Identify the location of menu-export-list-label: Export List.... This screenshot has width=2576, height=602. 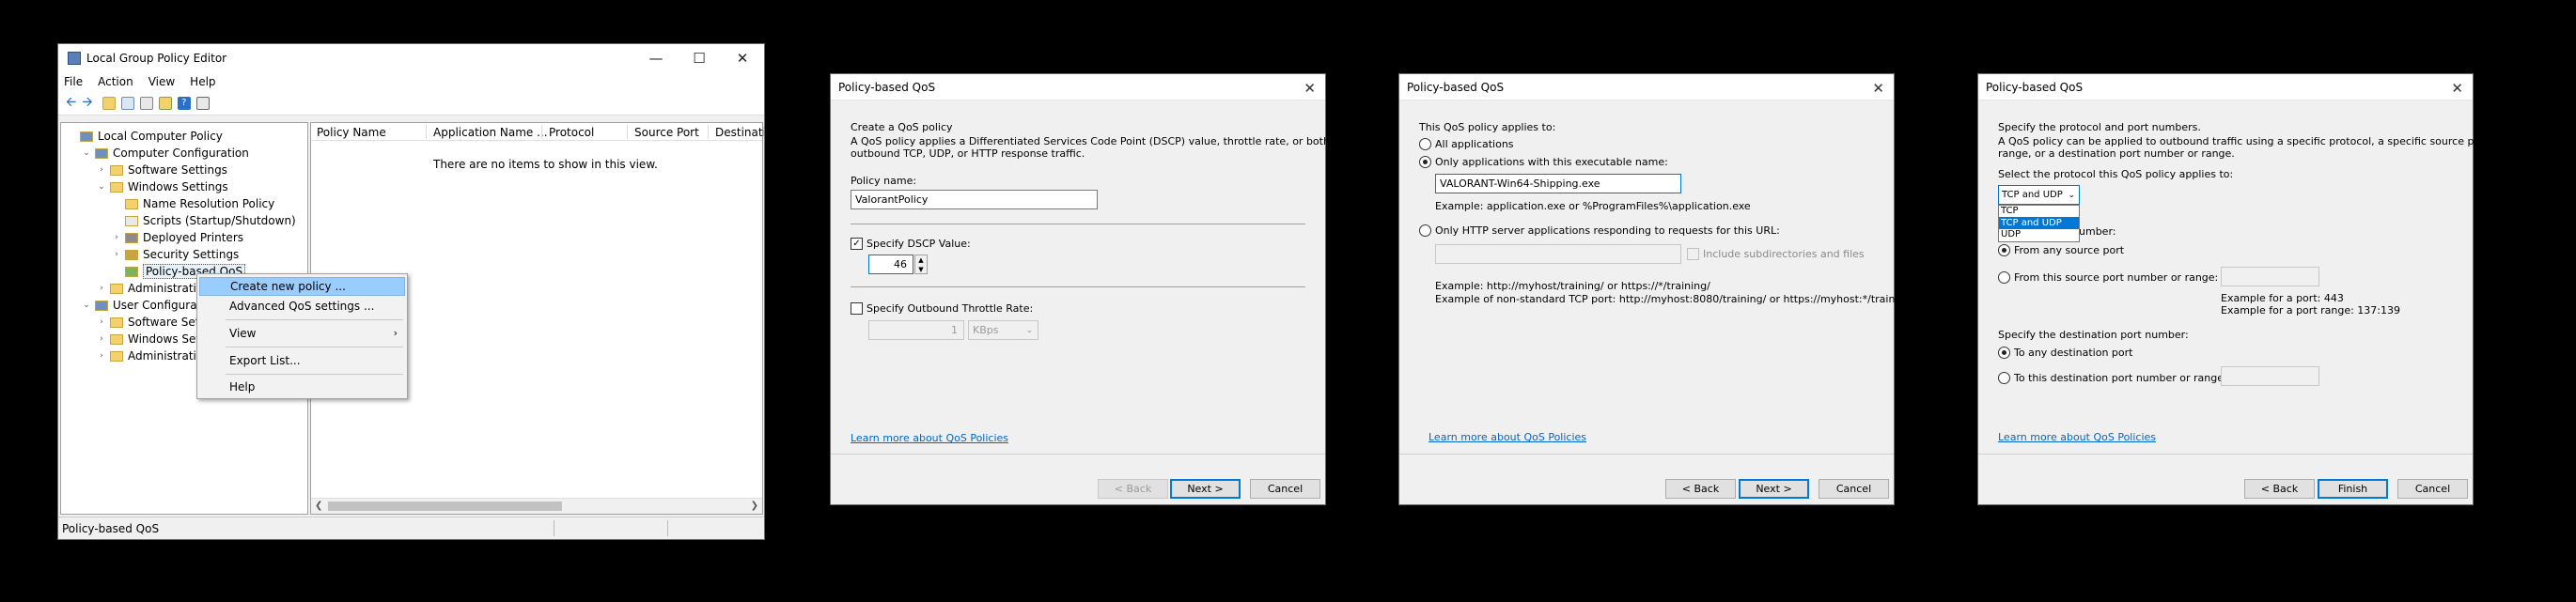
(265, 360).